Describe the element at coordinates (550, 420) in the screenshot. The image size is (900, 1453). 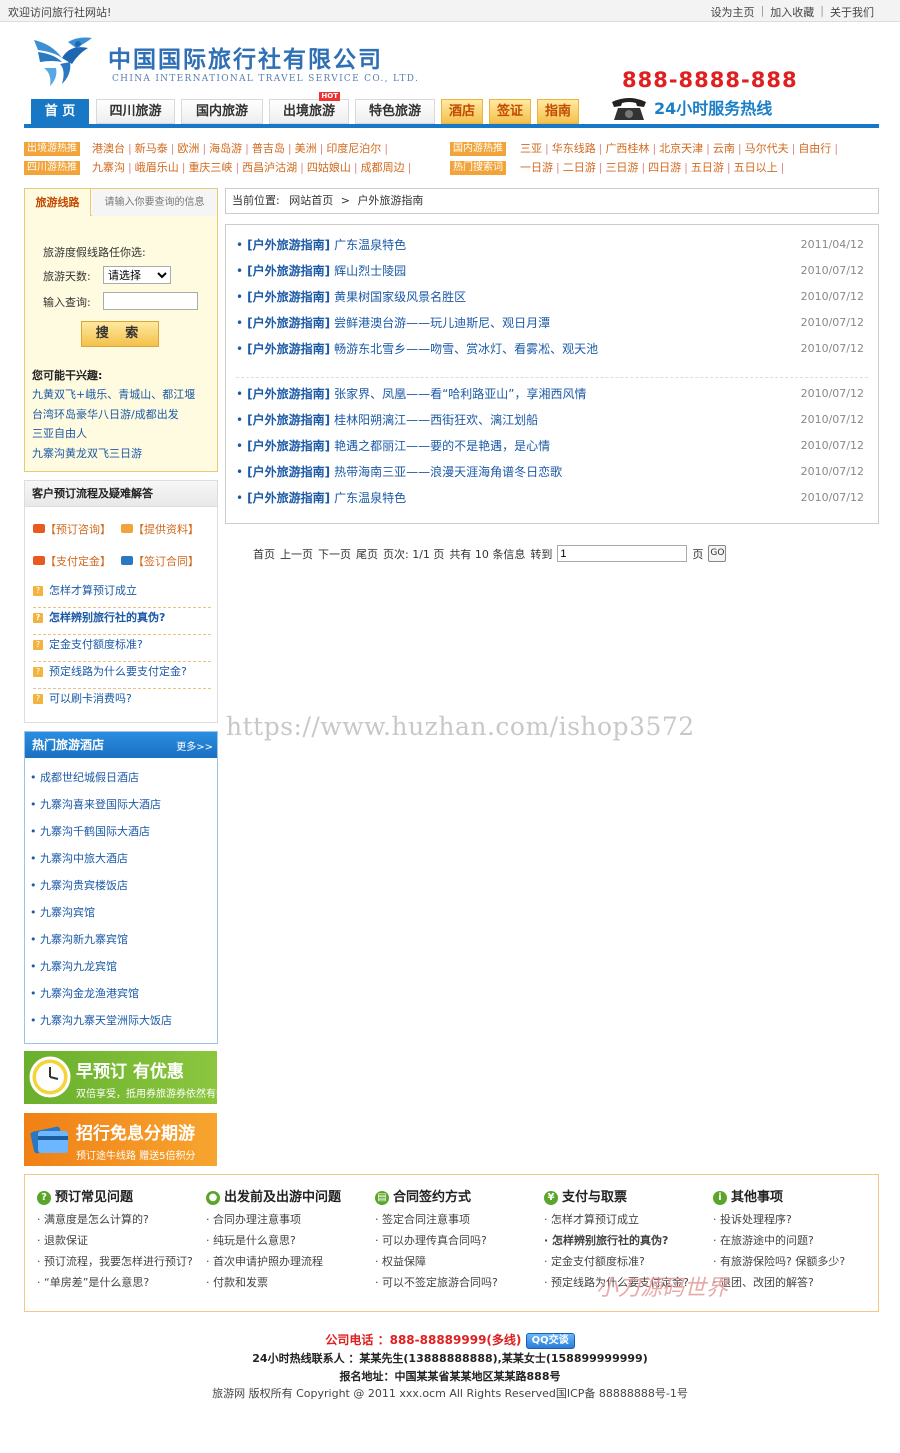
I see `article-row: • [户外旅游指南] 桂林阳朔漓江——西街狂欢、漓江划船 2010/07/12` at that location.